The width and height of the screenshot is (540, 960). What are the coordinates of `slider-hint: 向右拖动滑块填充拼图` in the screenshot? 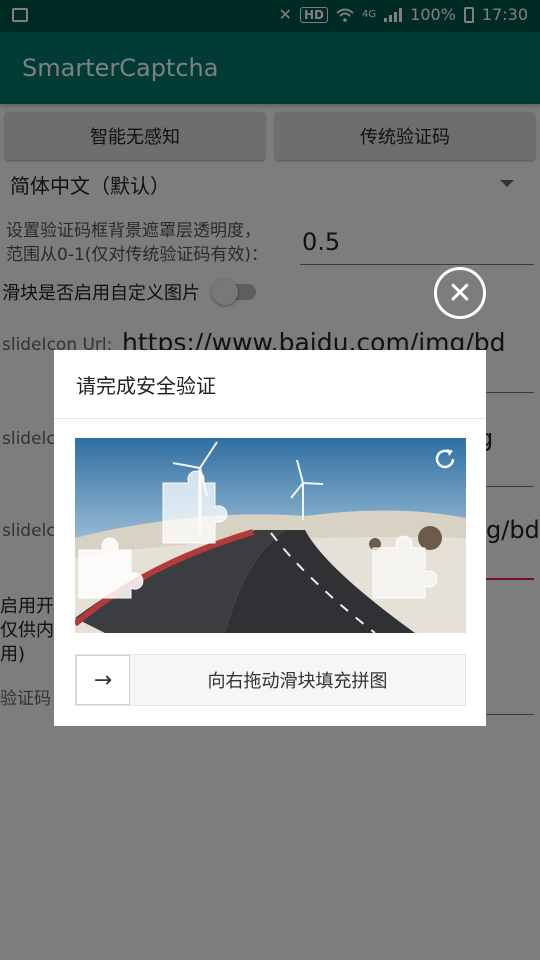 It's located at (297, 681).